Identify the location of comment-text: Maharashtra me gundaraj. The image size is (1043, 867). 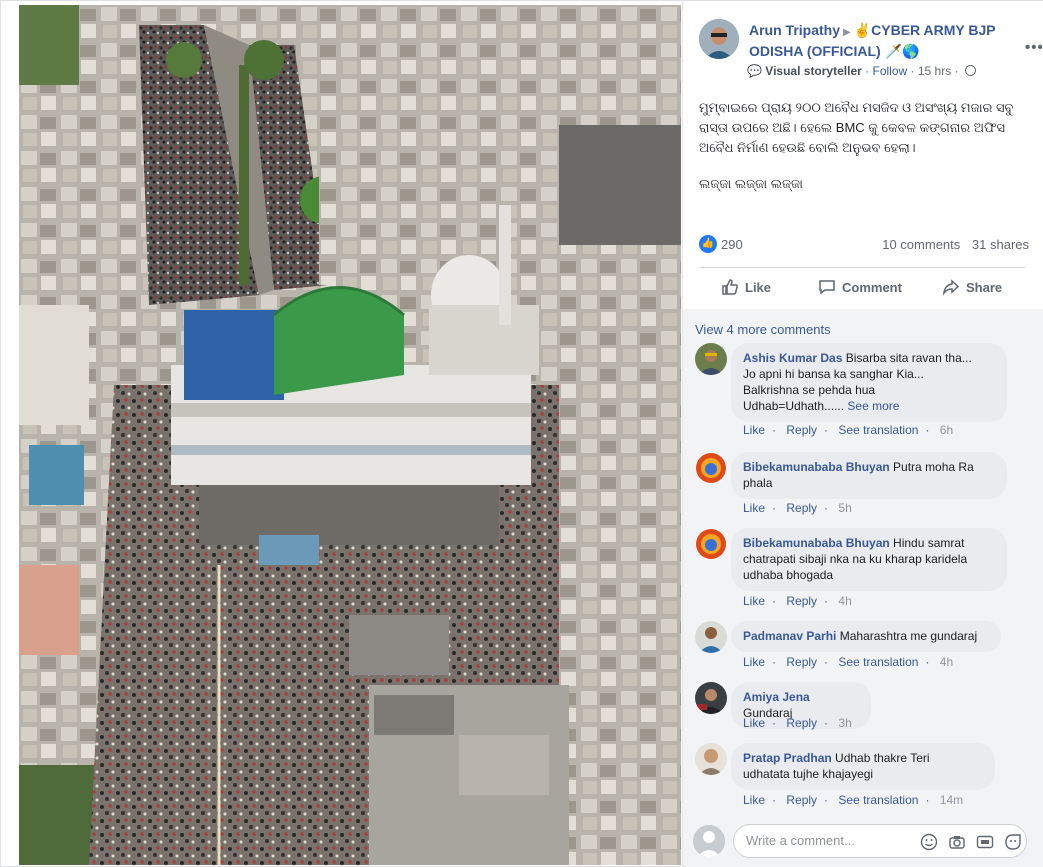
(908, 636).